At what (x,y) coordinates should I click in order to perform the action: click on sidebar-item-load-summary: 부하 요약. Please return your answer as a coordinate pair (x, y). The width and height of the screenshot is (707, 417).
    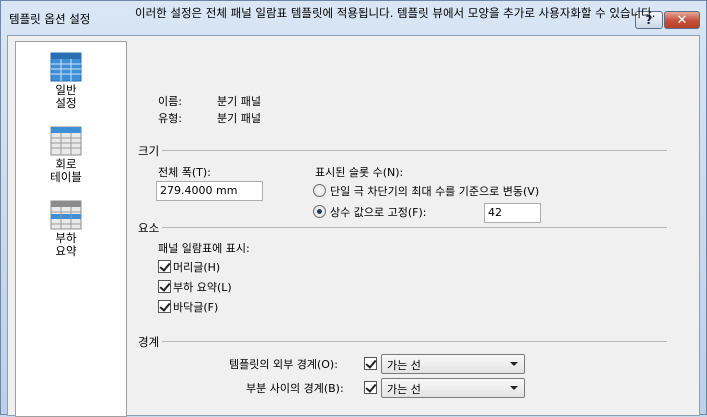
    Looking at the image, I should click on (66, 229).